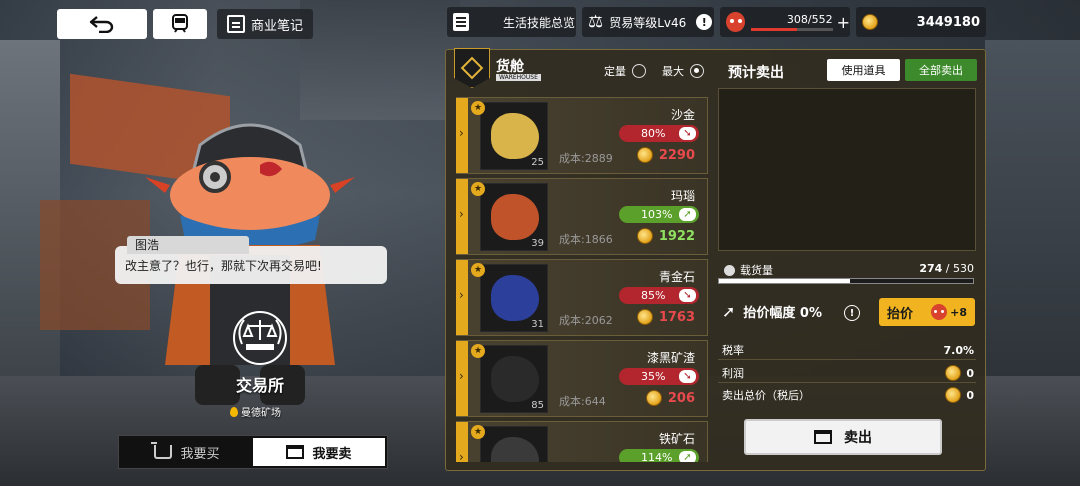 This screenshot has height=486, width=1080. Describe the element at coordinates (586, 158) in the screenshot. I see `item-cost: 成本:2889` at that location.